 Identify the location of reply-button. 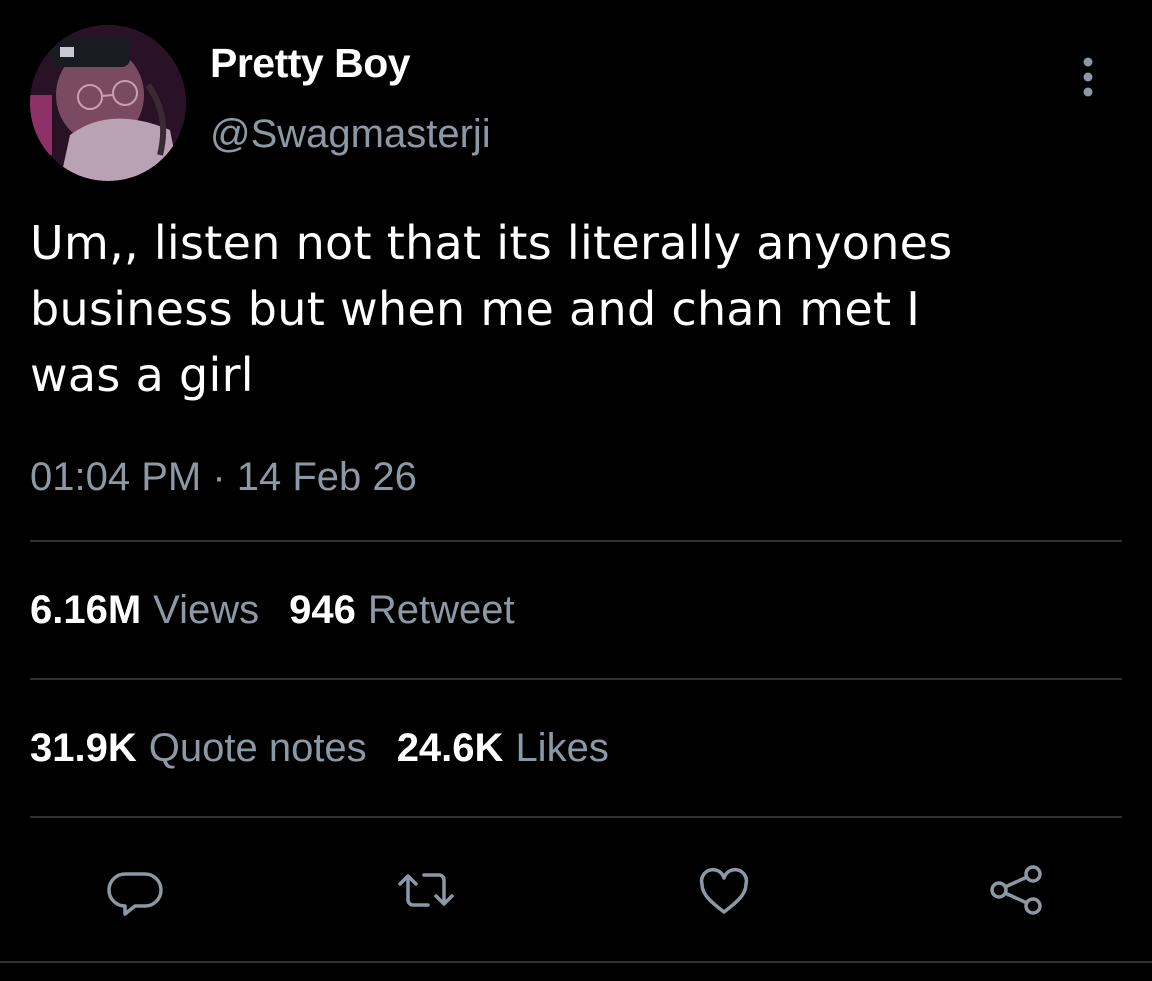
(137, 890).